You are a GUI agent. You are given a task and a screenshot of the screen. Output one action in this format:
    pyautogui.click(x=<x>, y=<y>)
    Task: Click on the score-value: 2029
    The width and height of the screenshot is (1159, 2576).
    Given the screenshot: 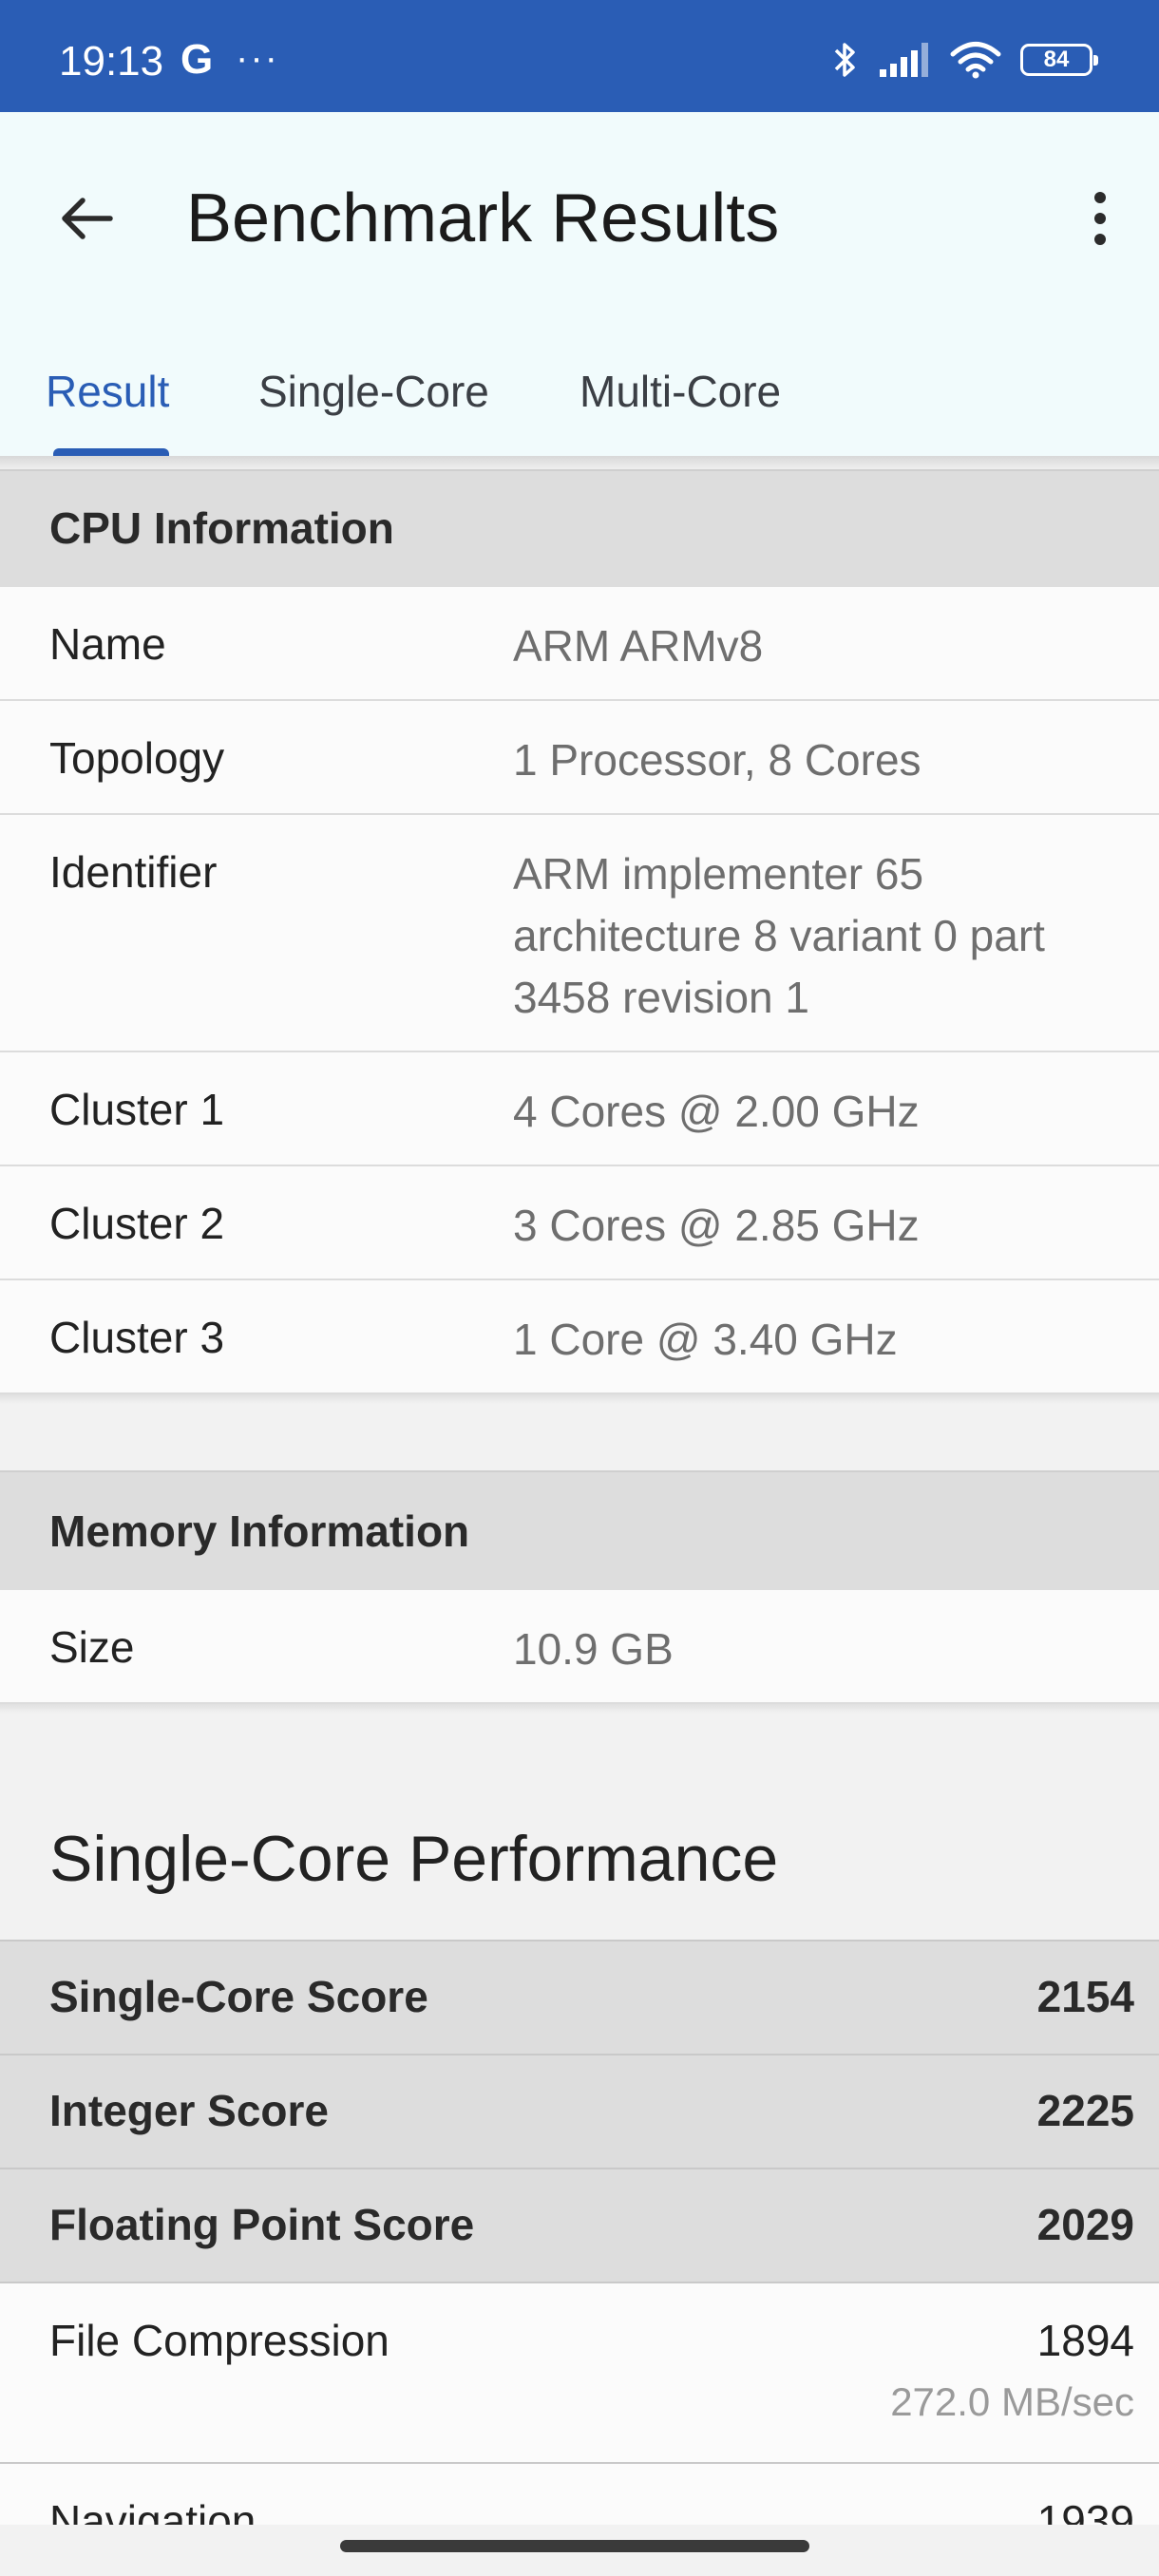 What is the action you would take?
    pyautogui.click(x=1085, y=2224)
    